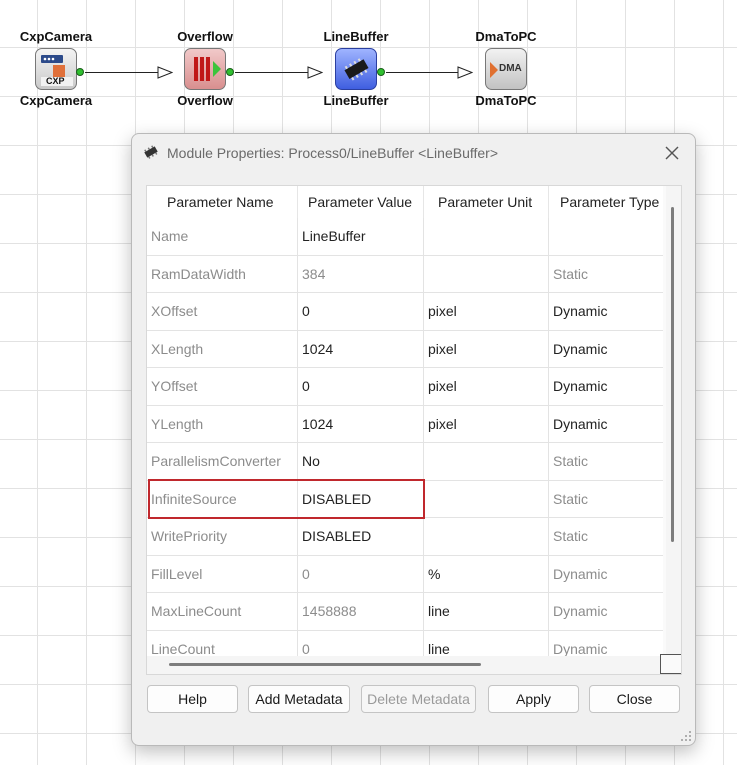 This screenshot has width=737, height=765. I want to click on module-top-label: DmaToPC, so click(506, 36).